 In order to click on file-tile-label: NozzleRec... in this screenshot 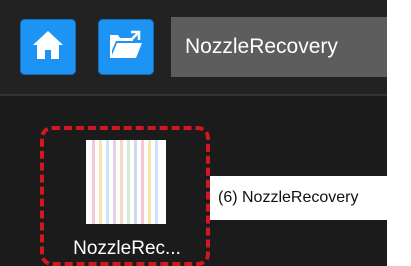, I will do `click(127, 248)`.